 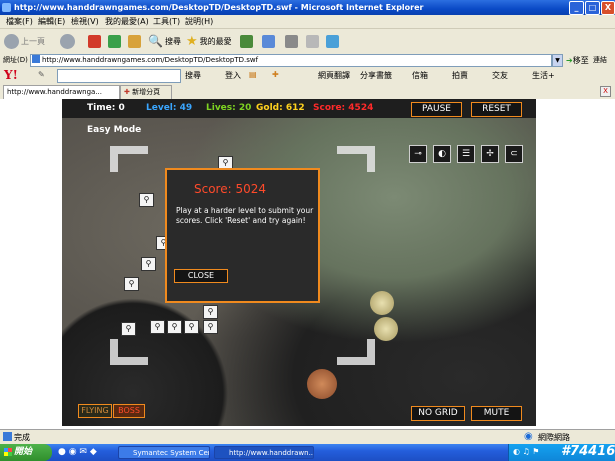 What do you see at coordinates (557, 60) in the screenshot?
I see `address-dropdown-button: ▼` at bounding box center [557, 60].